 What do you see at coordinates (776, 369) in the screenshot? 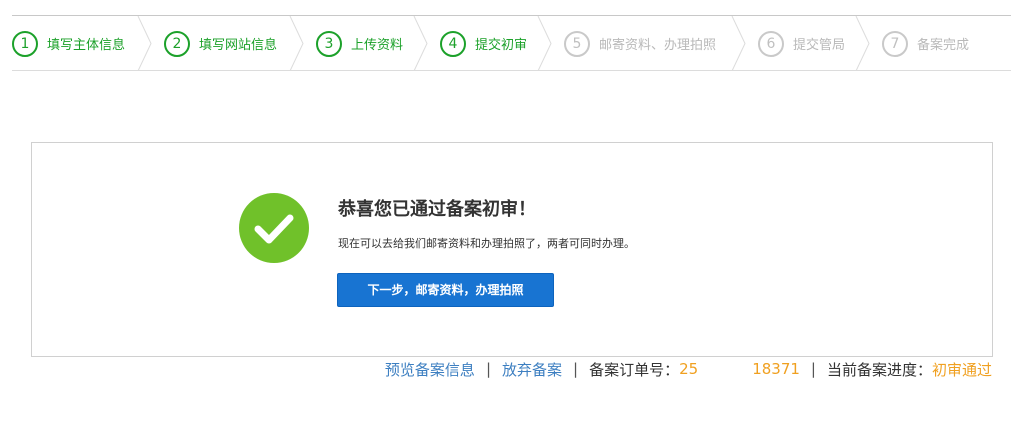
I see `order-number-suffix: 18371` at bounding box center [776, 369].